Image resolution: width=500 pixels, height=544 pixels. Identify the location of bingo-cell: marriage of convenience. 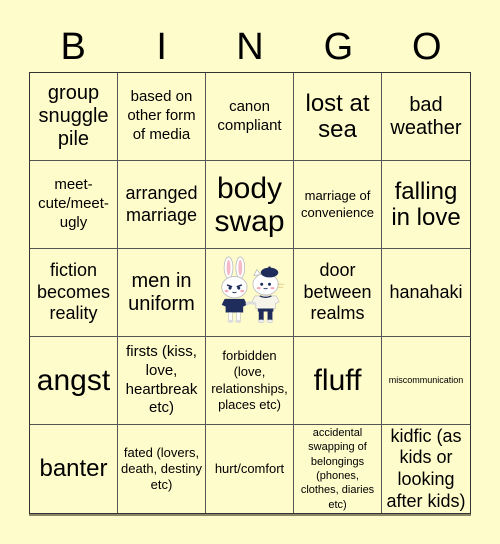
(338, 205).